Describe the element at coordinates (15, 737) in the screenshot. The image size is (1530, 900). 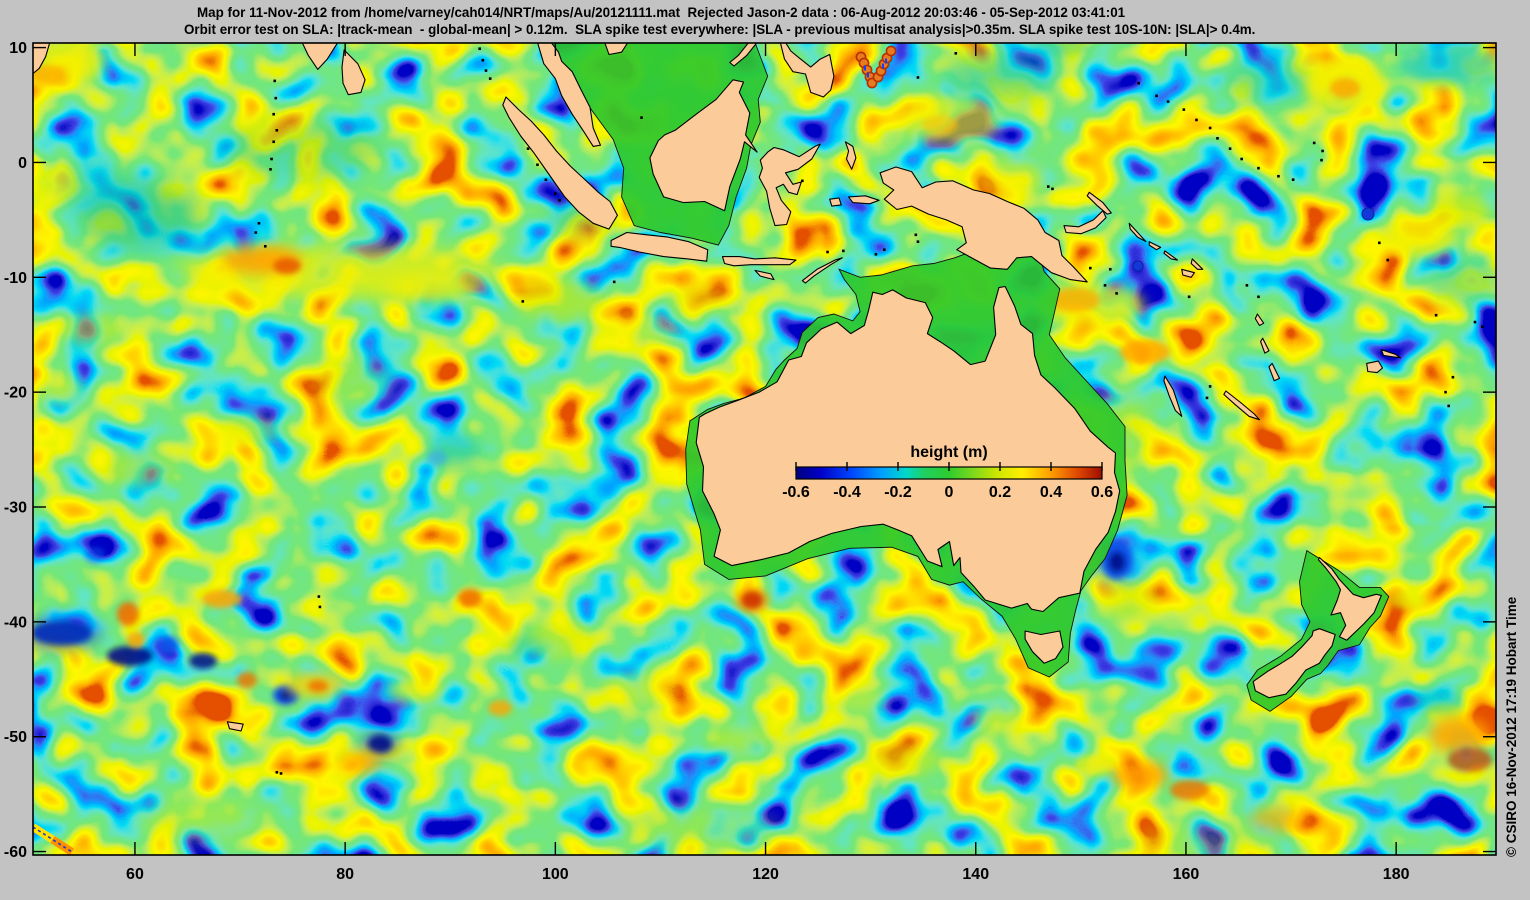
I see `y-axis-label: -50` at that location.